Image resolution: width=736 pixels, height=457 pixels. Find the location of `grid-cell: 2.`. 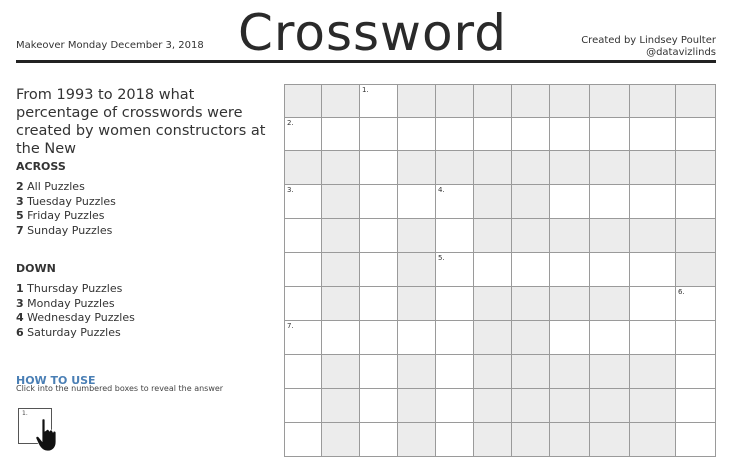

grid-cell: 2. is located at coordinates (303, 134).